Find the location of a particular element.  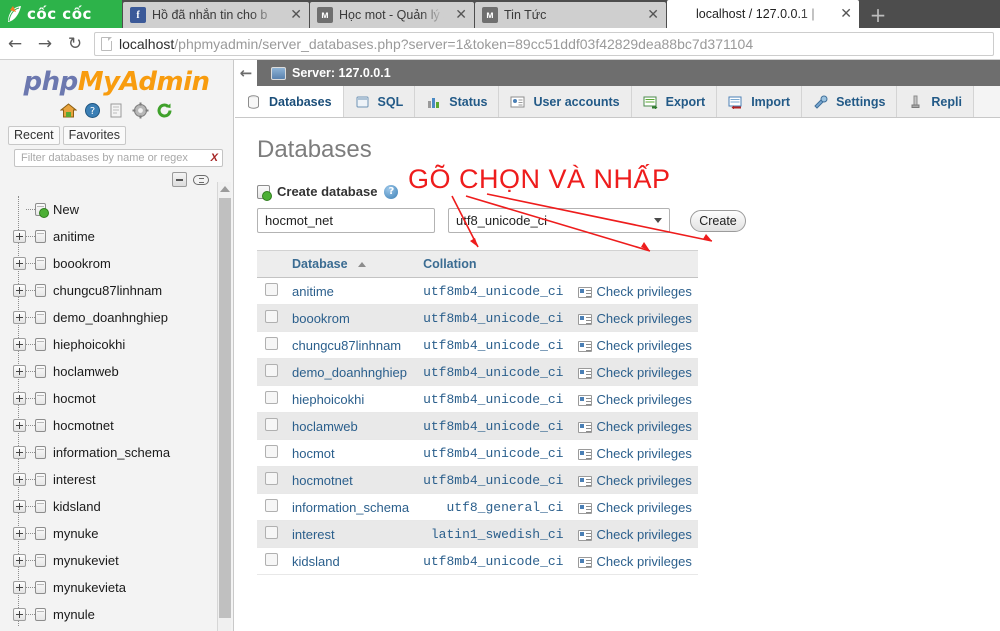

collation-select: utf8_unicode_ci is located at coordinates (559, 220).